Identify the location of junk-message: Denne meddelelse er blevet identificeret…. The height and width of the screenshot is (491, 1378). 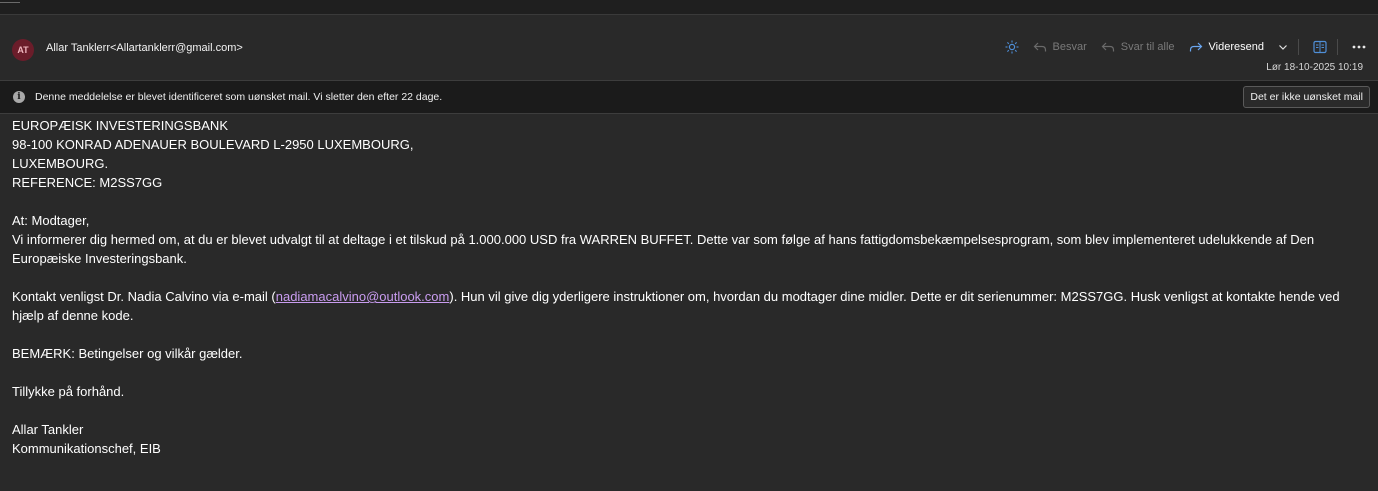
(239, 97).